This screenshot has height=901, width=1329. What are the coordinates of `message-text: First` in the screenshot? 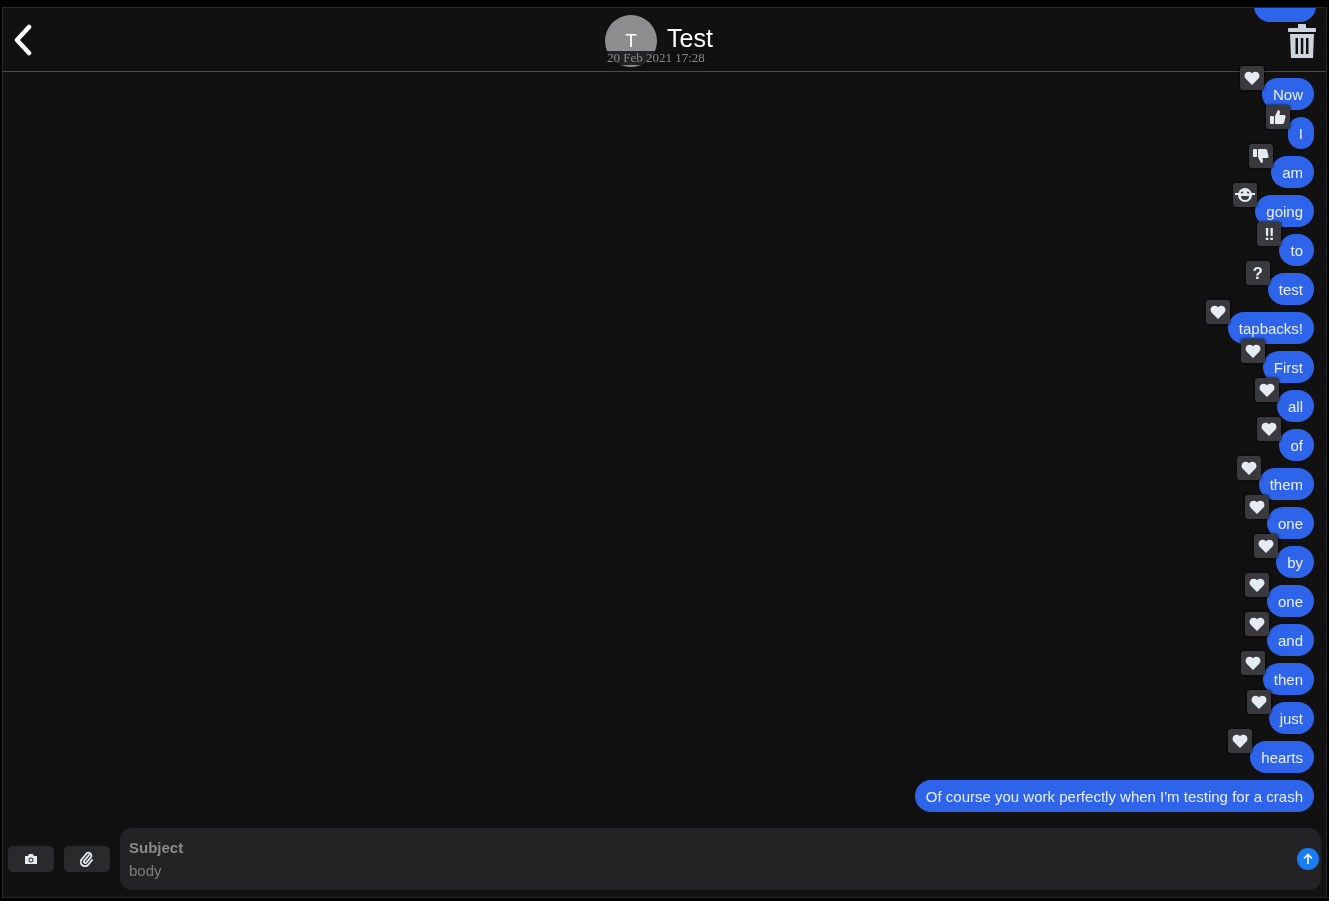 It's located at (1288, 367).